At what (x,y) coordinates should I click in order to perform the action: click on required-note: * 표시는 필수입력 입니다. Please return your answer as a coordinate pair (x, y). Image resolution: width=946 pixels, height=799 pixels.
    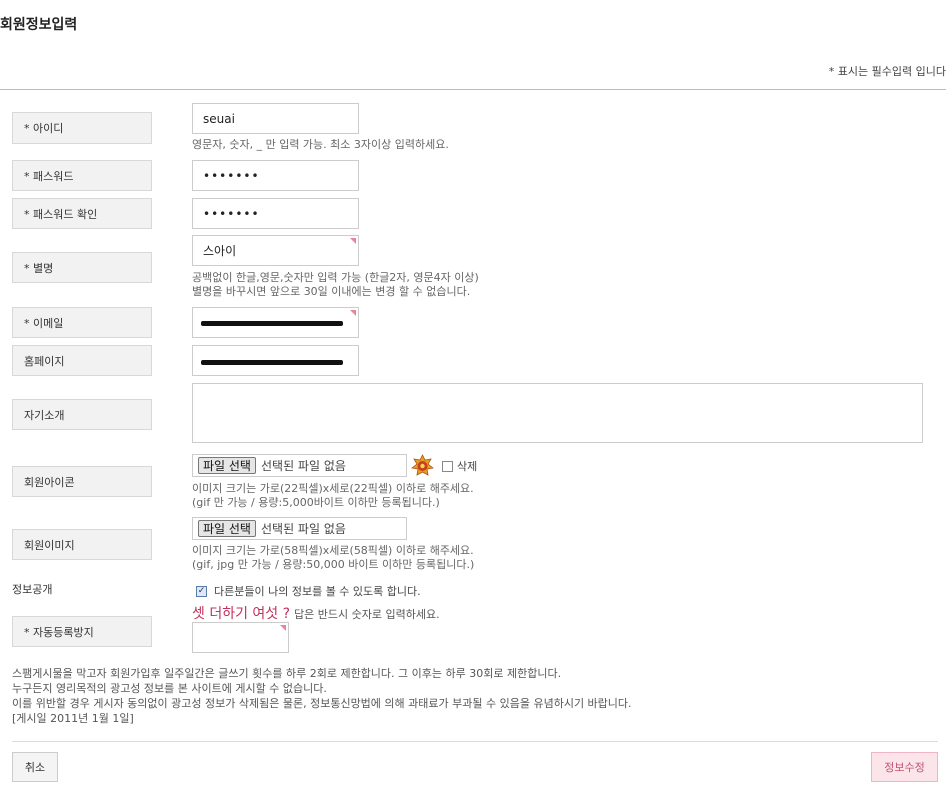
    Looking at the image, I should click on (887, 71).